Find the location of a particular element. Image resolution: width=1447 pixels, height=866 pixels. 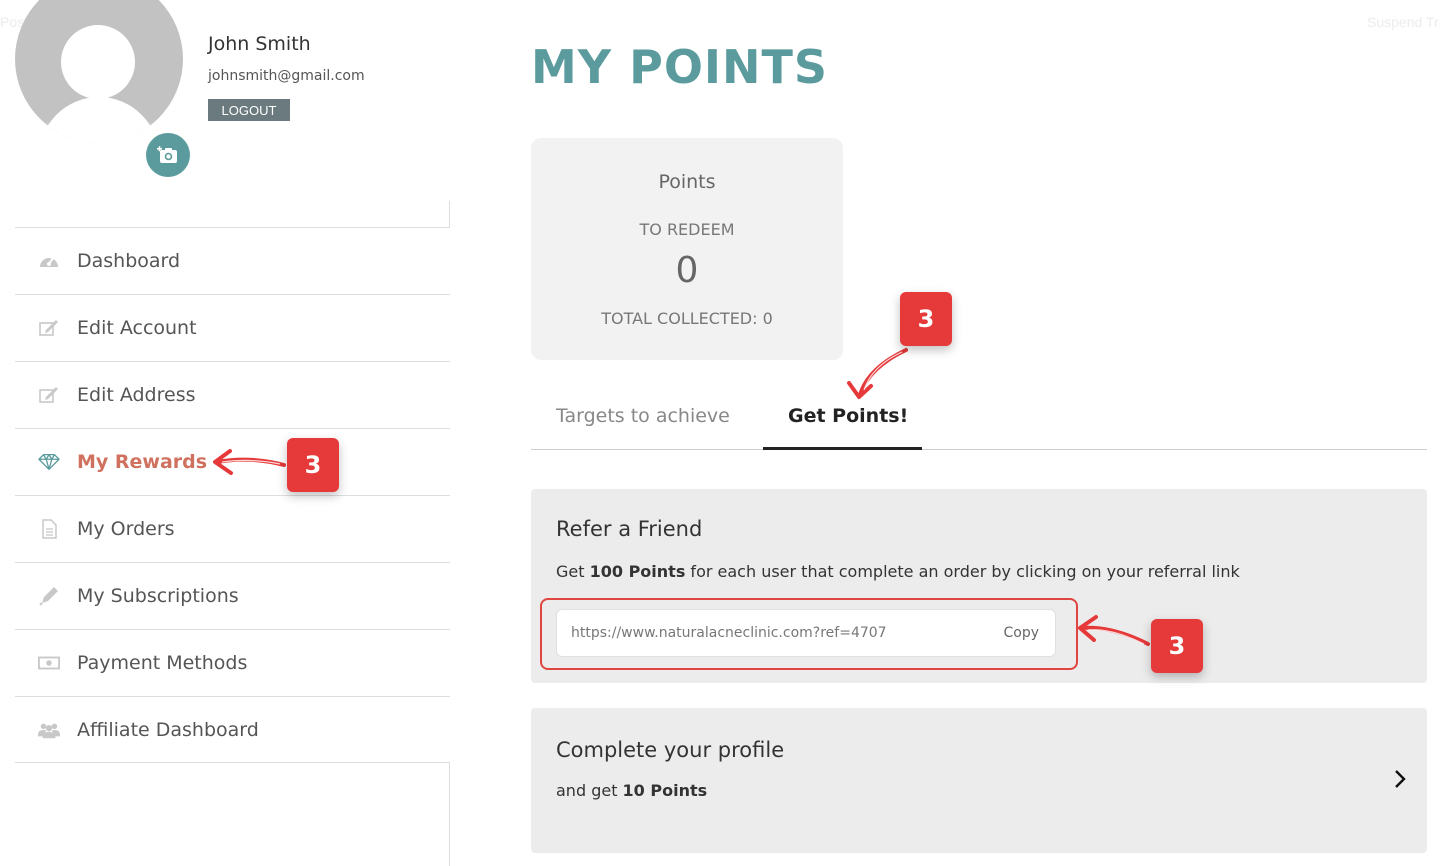

change-photo-button is located at coordinates (168, 155).